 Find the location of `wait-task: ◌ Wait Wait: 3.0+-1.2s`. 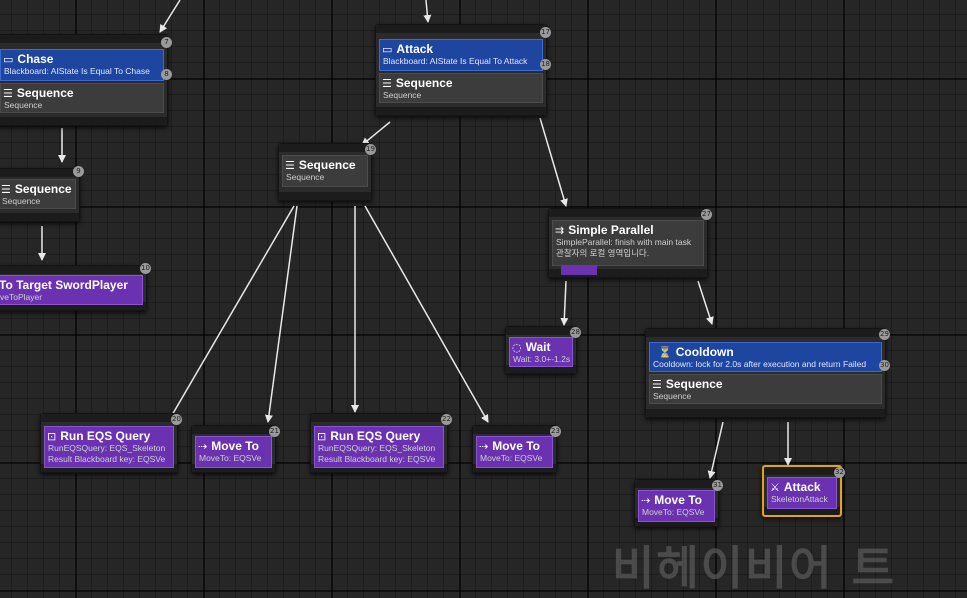

wait-task: ◌ Wait Wait: 3.0+-1.2s is located at coordinates (541, 352).